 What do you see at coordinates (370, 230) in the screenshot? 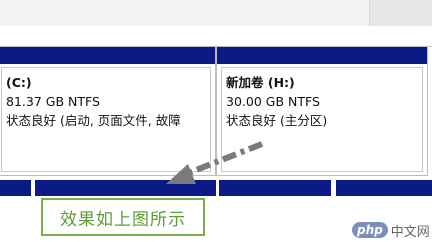
I see `php-logo: php` at bounding box center [370, 230].